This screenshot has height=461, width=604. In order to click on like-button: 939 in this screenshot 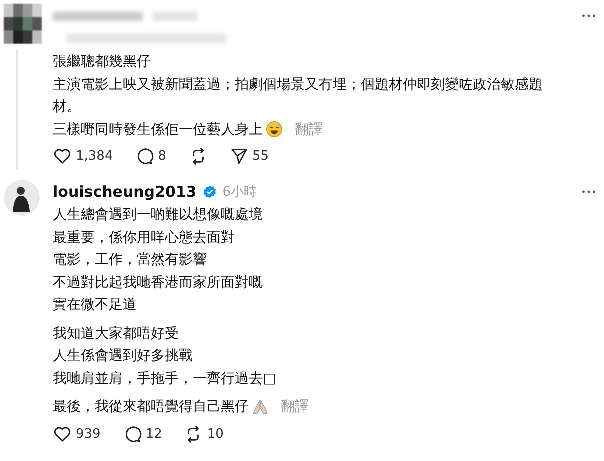, I will do `click(77, 434)`.